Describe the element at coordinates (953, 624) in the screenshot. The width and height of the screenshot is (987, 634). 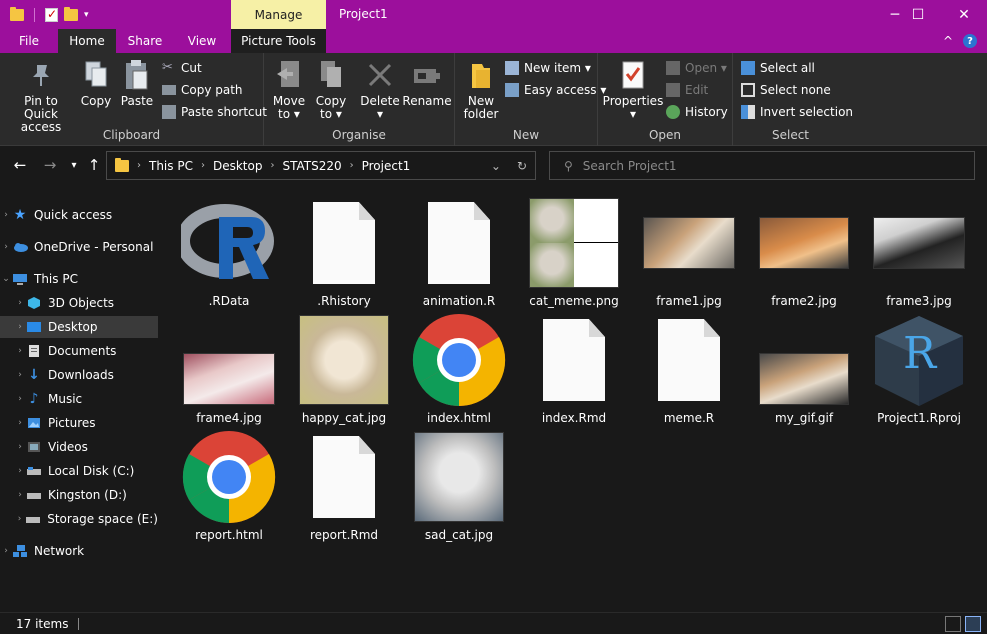
I see `details-view-button` at that location.